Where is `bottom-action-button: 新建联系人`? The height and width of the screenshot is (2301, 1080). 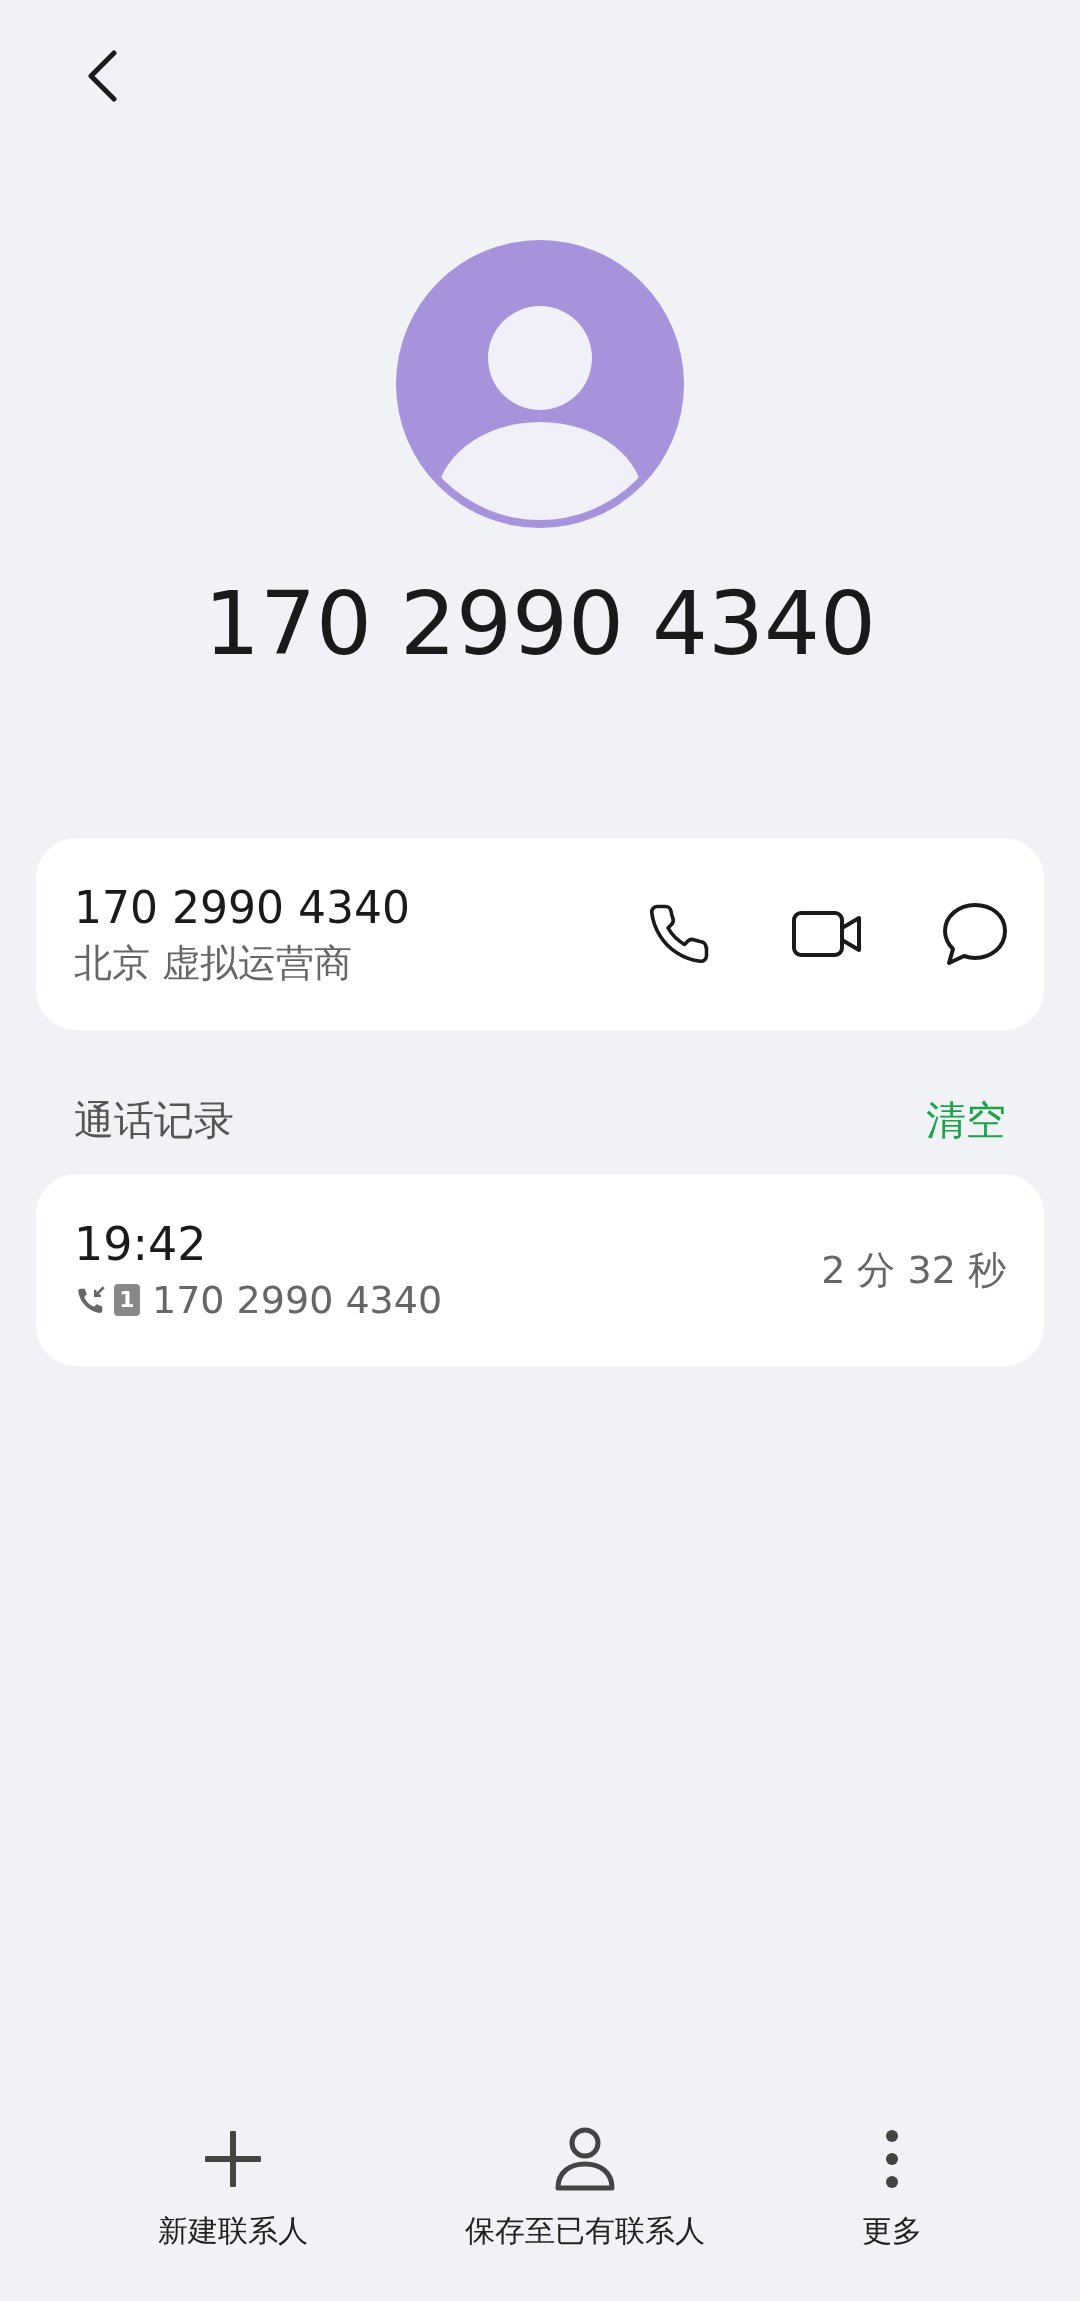
bottom-action-button: 新建联系人 is located at coordinates (233, 2188).